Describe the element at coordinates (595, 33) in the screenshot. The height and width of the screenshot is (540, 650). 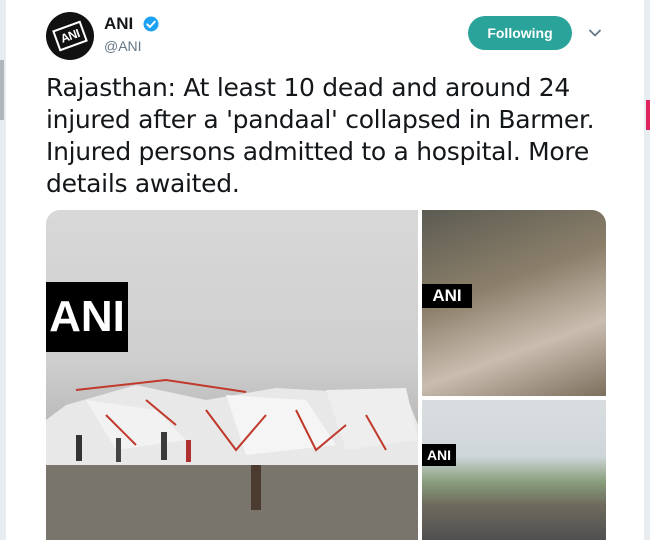
I see `chevron-down-icon` at that location.